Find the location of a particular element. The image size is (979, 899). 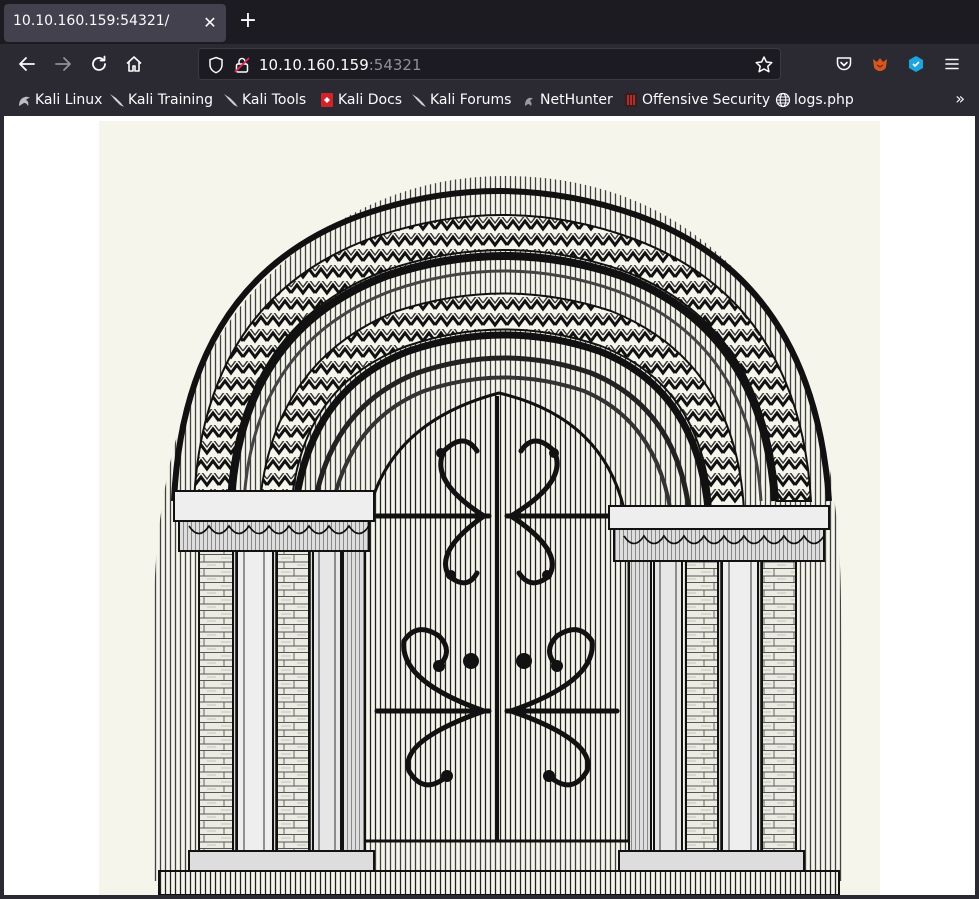

tab-active: 10.10.160.159:54321/ ✕ is located at coordinates (115, 23).